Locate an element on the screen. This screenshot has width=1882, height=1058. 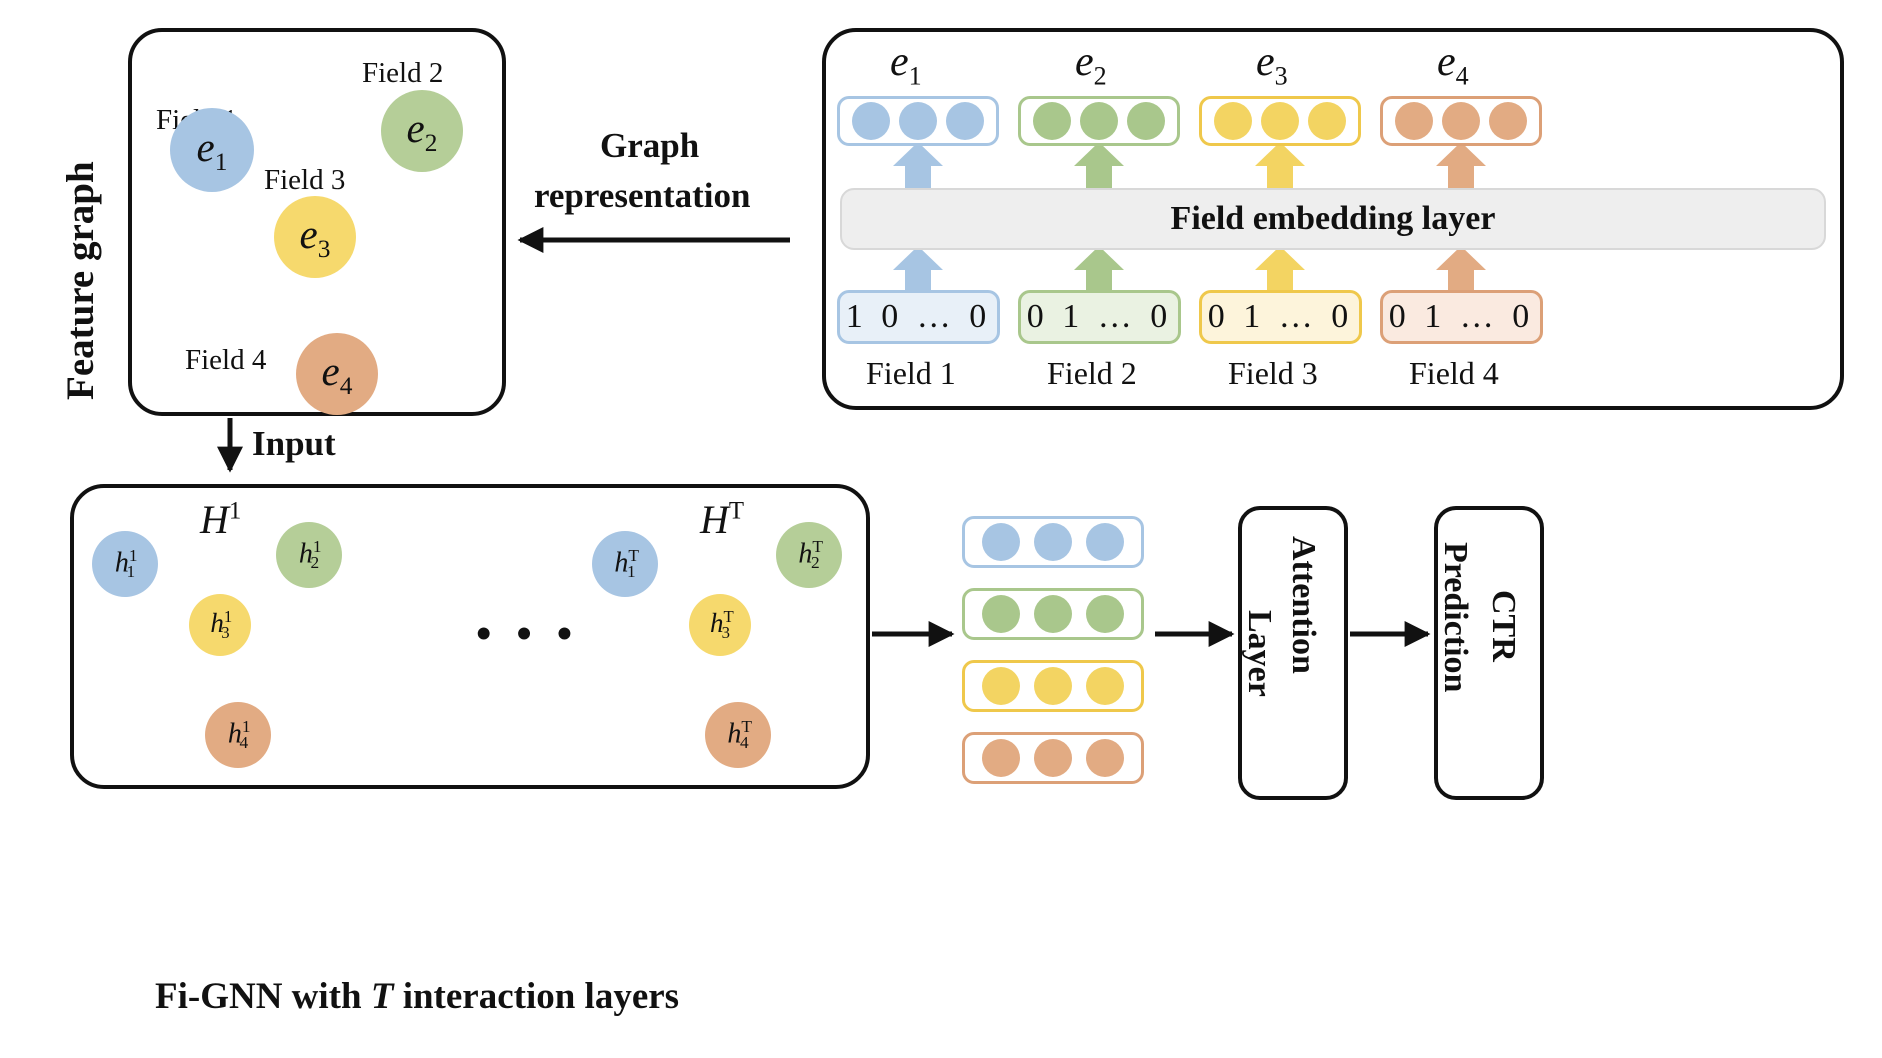
figure-caption: Fi-GNN with T interaction layers is located at coordinates (417, 996).